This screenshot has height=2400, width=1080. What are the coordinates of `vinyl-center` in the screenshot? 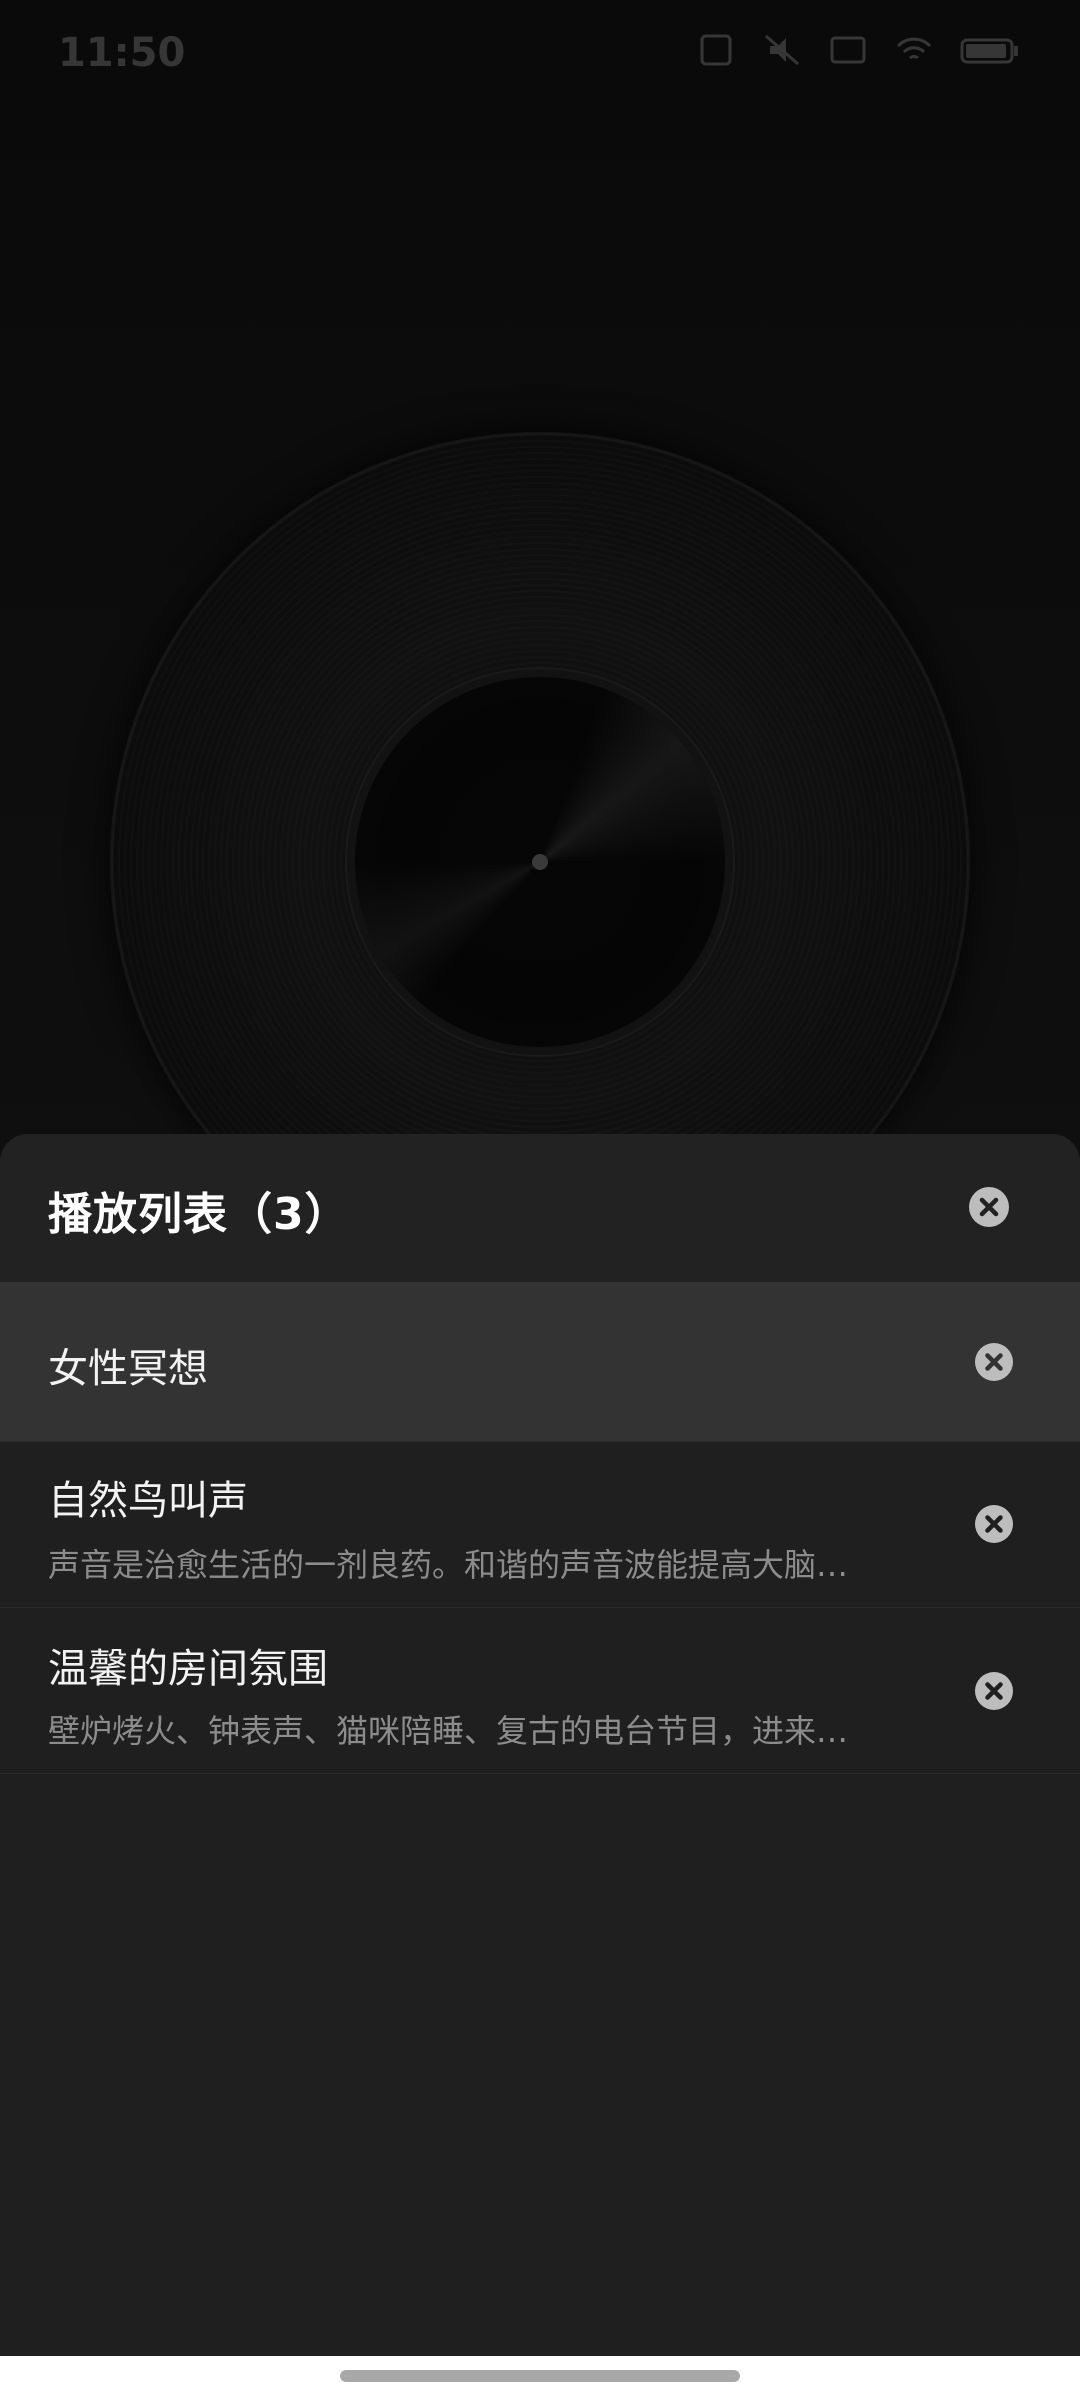 It's located at (540, 862).